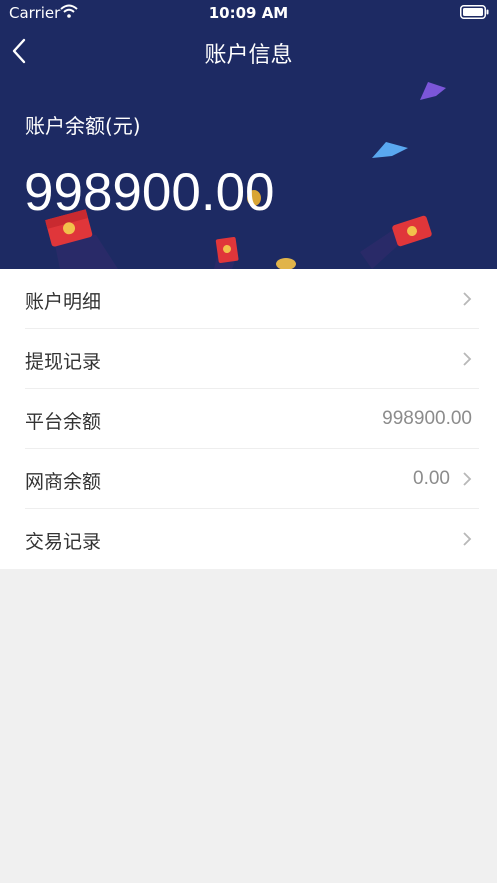 This screenshot has width=497, height=883. I want to click on mybank-balance-value: 0.00, so click(431, 478).